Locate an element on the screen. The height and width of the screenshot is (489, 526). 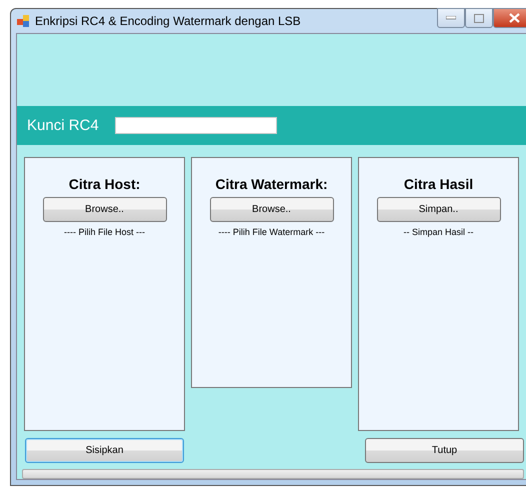
window-title: Enkripsi RC4 & Encoding Watermark dengan LSB is located at coordinates (168, 21).